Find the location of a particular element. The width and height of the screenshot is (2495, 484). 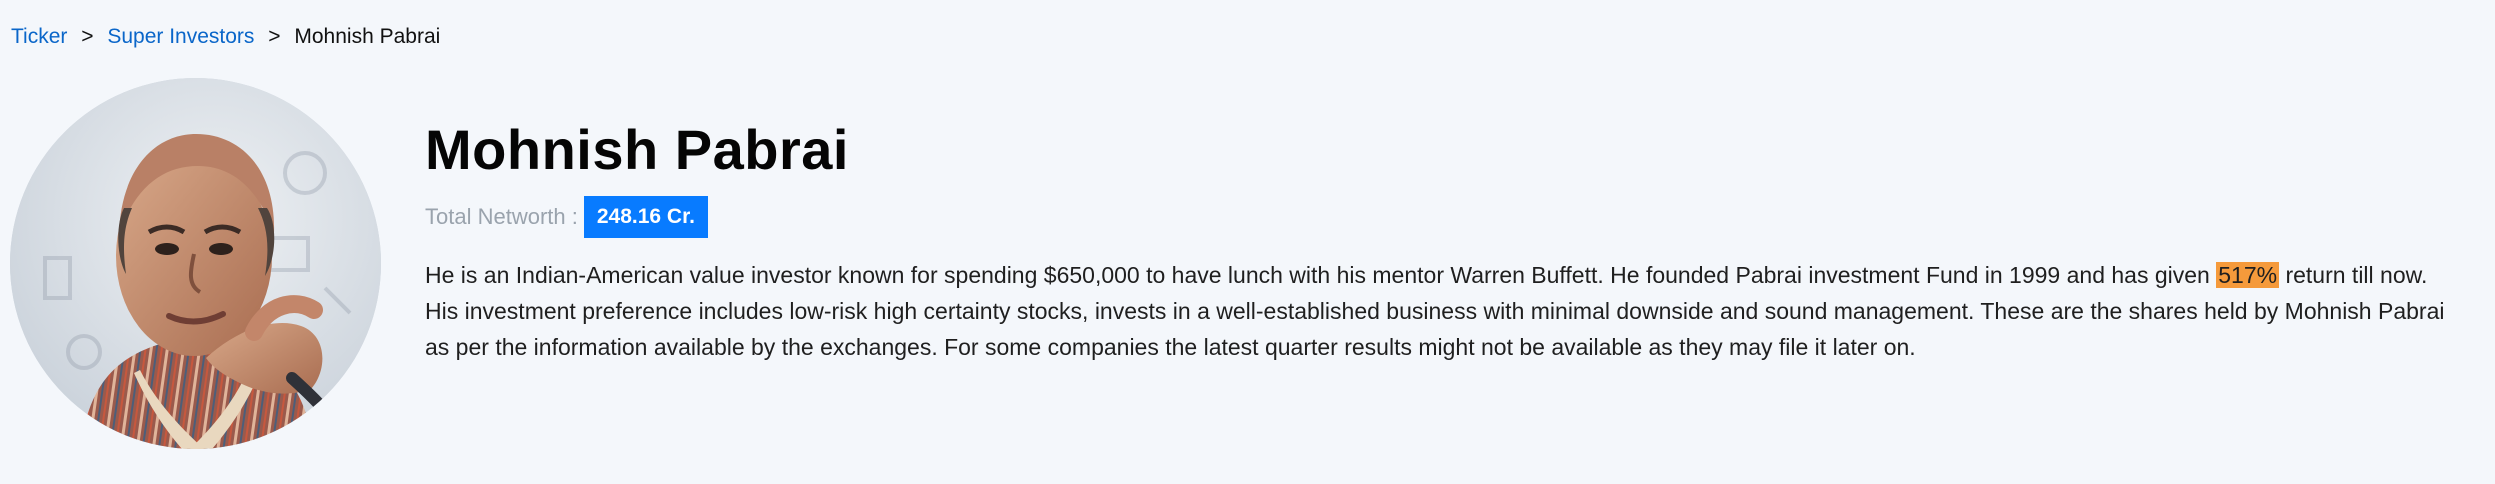

investor-avatar is located at coordinates (195, 263).